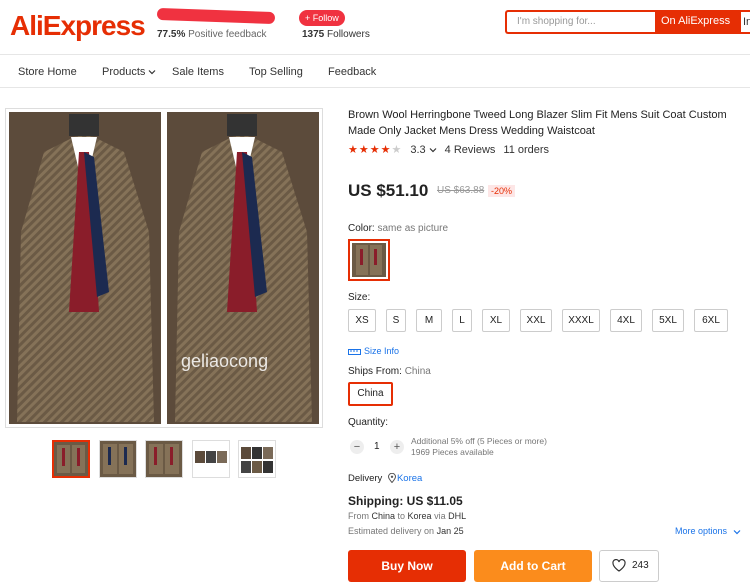 Image resolution: width=750 pixels, height=583 pixels. What do you see at coordinates (370, 394) in the screenshot?
I see `ships-from-option-china: China` at bounding box center [370, 394].